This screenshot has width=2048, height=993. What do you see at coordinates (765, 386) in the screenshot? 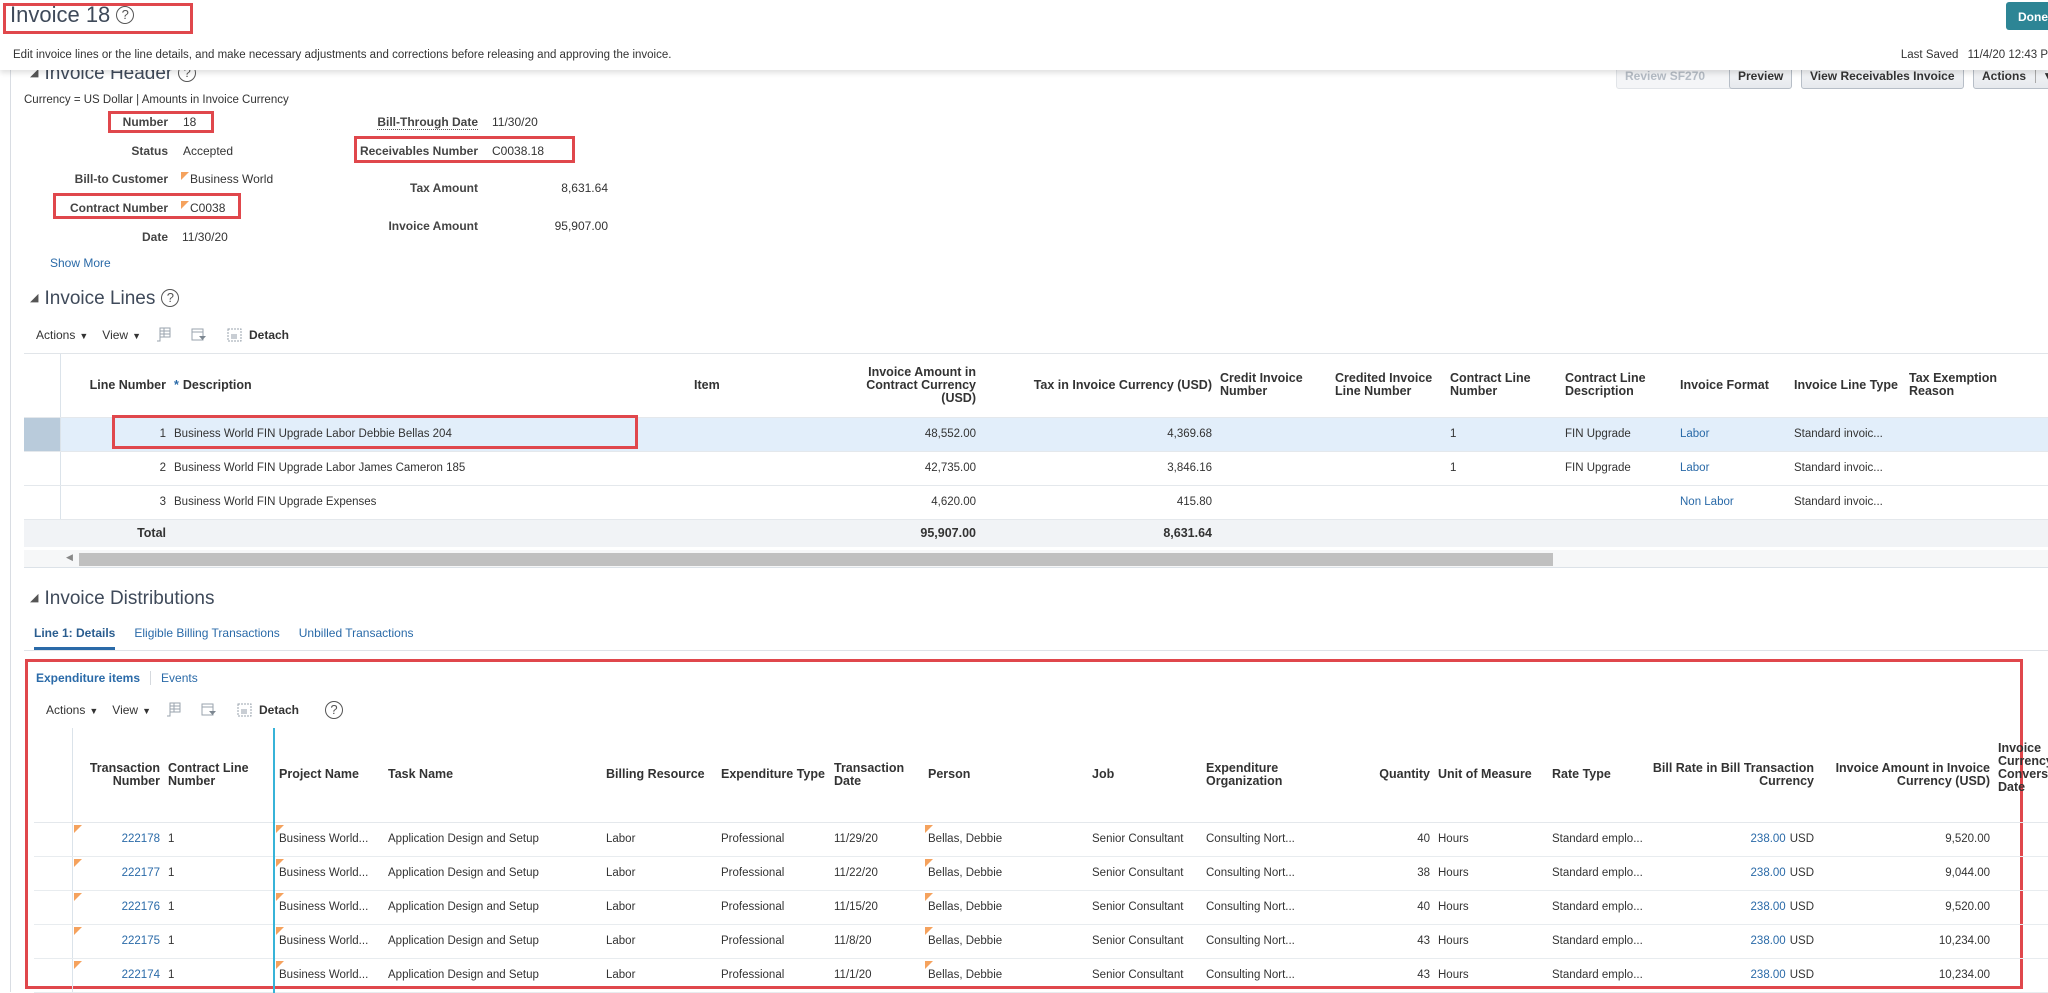
I see `col-item: Item` at bounding box center [765, 386].